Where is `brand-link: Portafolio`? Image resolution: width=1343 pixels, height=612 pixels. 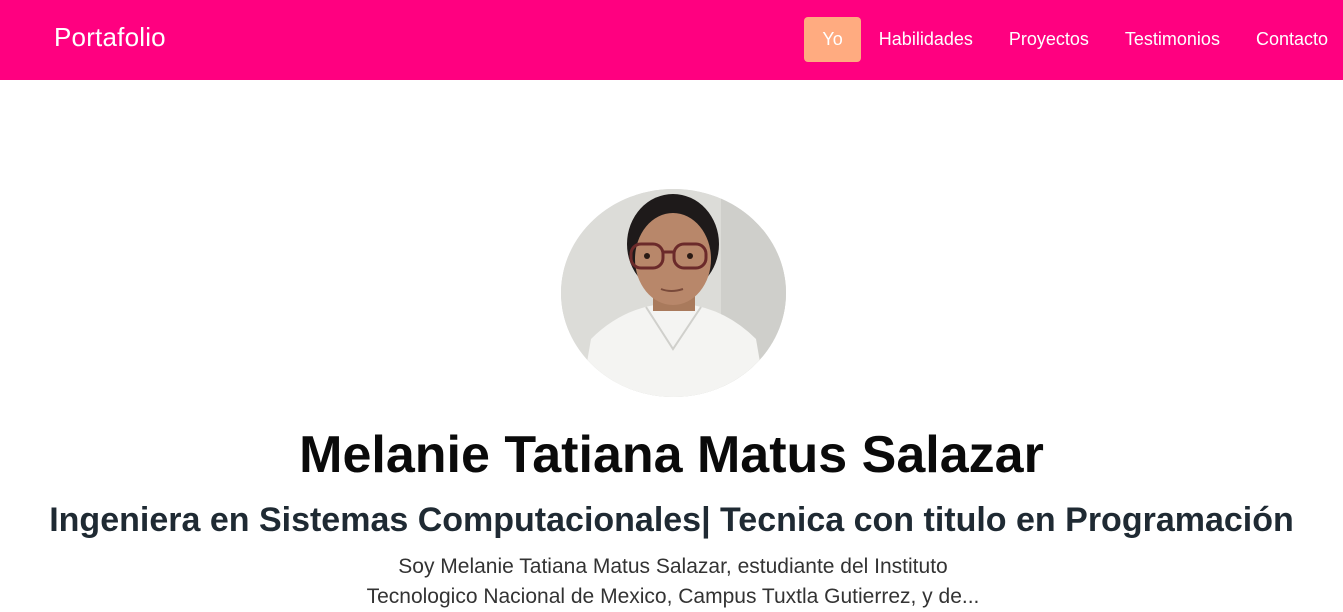
brand-link: Portafolio is located at coordinates (110, 37).